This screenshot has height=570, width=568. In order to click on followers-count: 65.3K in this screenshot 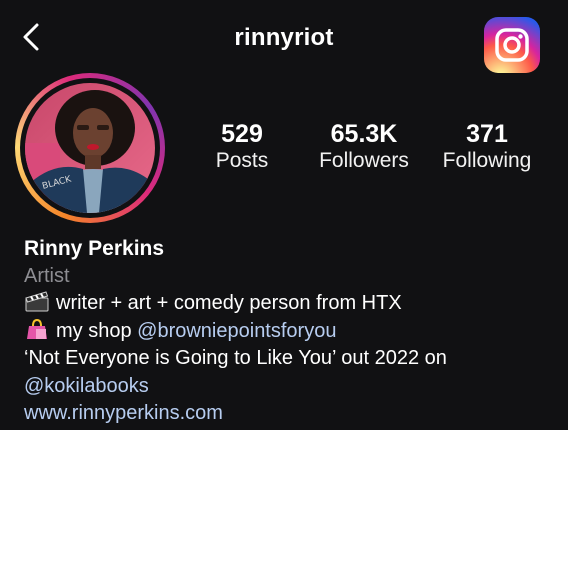, I will do `click(364, 134)`.